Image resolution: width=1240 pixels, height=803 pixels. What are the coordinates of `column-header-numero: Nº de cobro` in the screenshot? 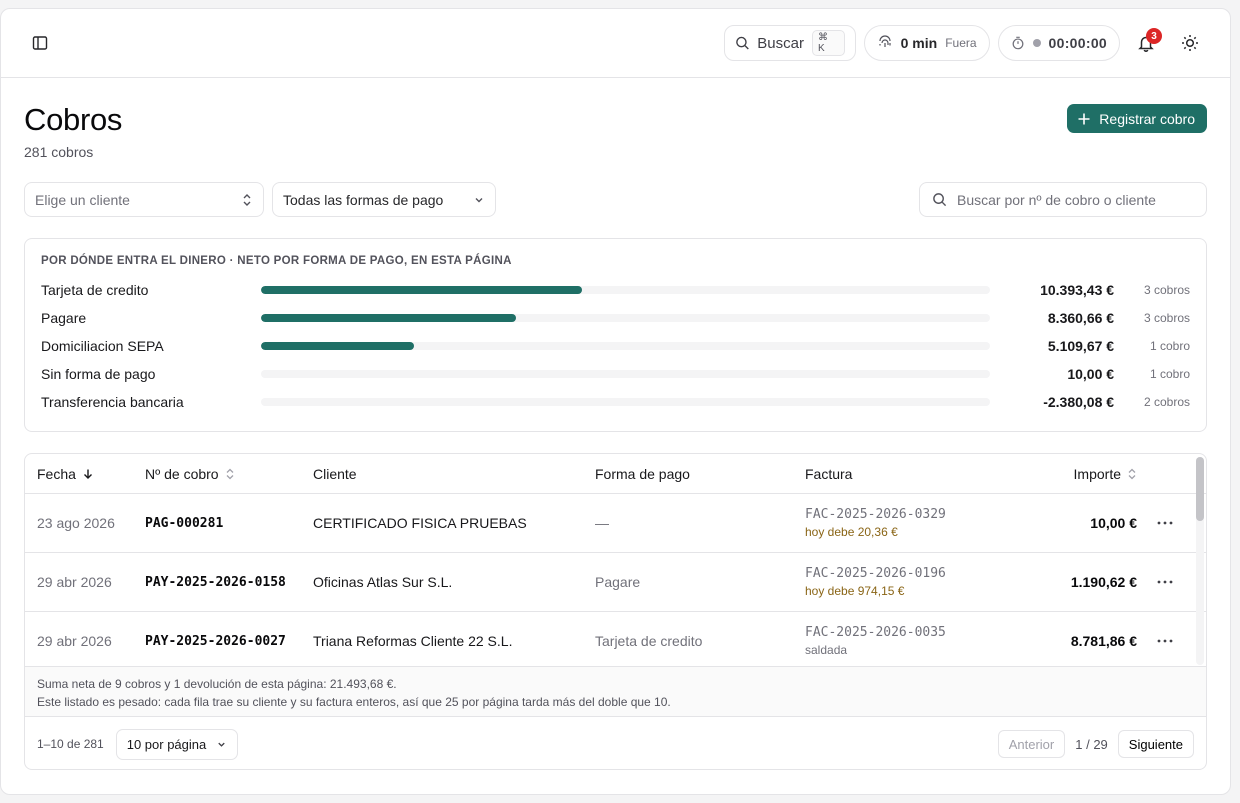 It's located at (229, 474).